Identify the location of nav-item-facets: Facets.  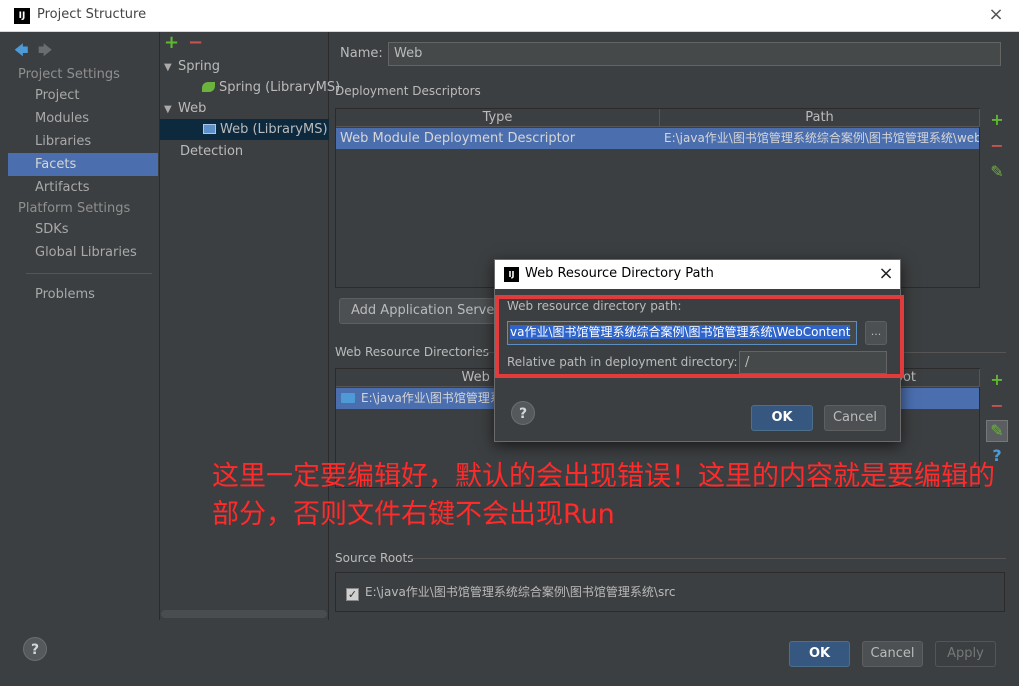
(83, 164).